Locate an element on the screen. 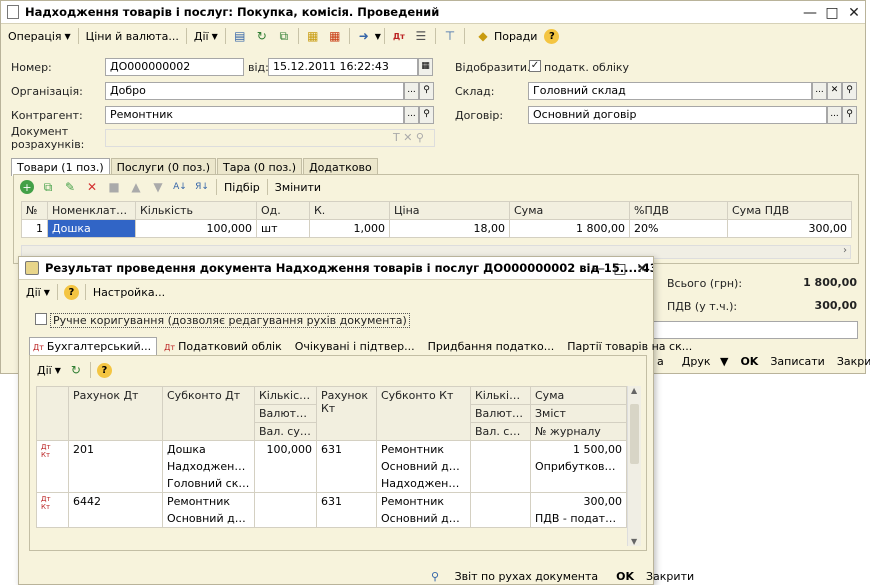  organization-field: Добро is located at coordinates (254, 91).